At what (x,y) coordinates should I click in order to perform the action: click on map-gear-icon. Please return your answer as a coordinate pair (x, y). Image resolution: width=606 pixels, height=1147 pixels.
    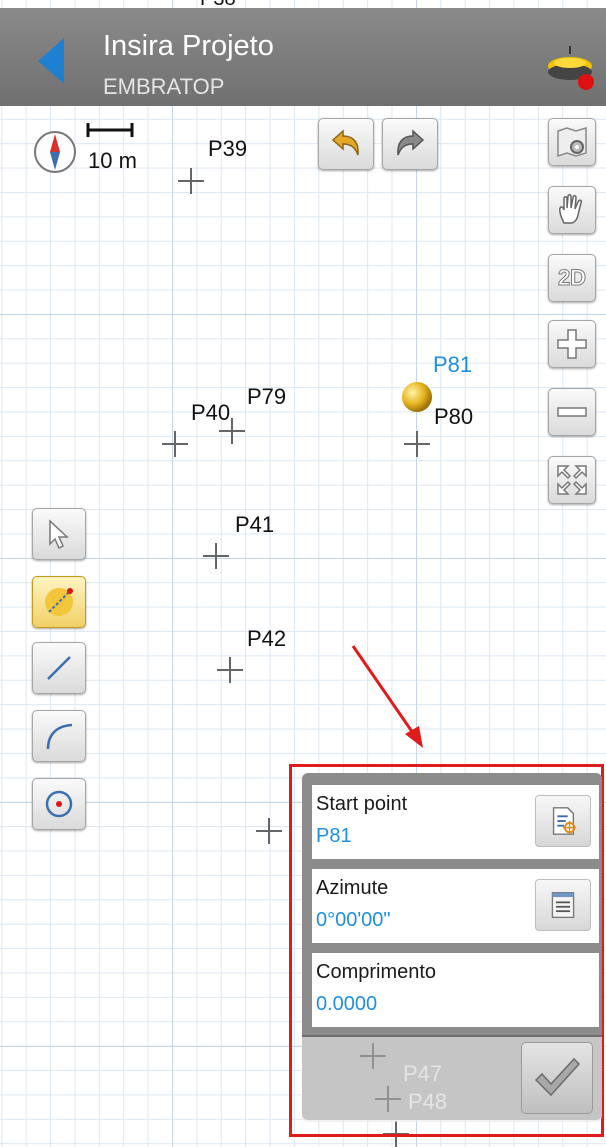
    Looking at the image, I should click on (572, 142).